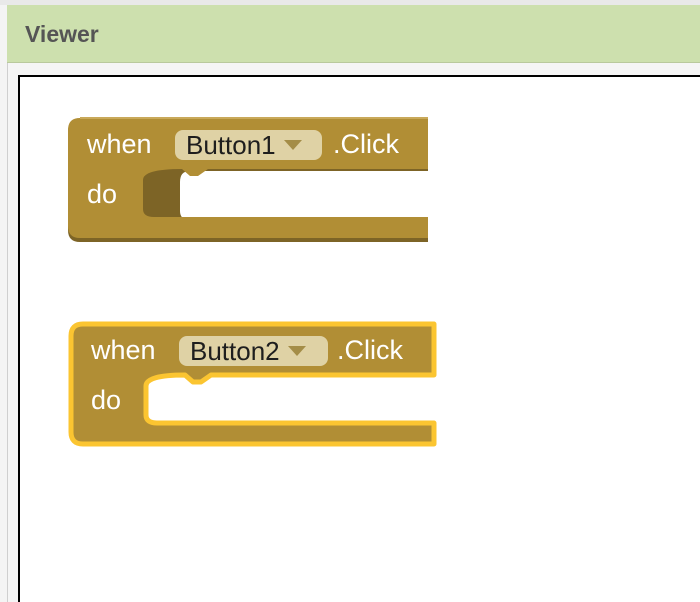 The image size is (700, 602). Describe the element at coordinates (353, 34) in the screenshot. I see `viewer-header: Viewer` at that location.